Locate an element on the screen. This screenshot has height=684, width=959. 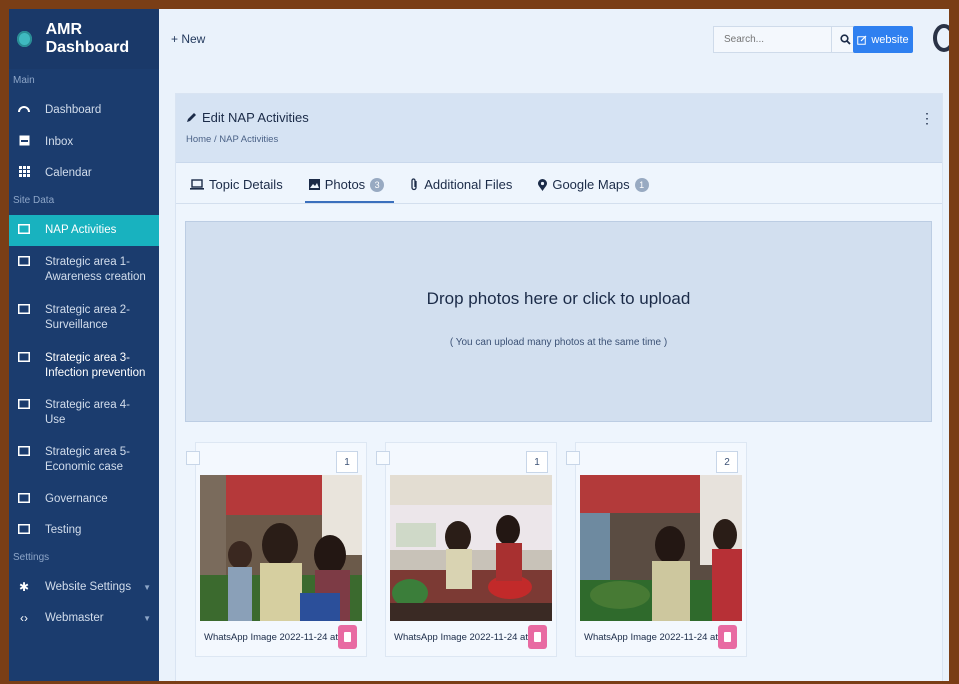
sidebar-item-calendar: Calendar is located at coordinates (84, 173).